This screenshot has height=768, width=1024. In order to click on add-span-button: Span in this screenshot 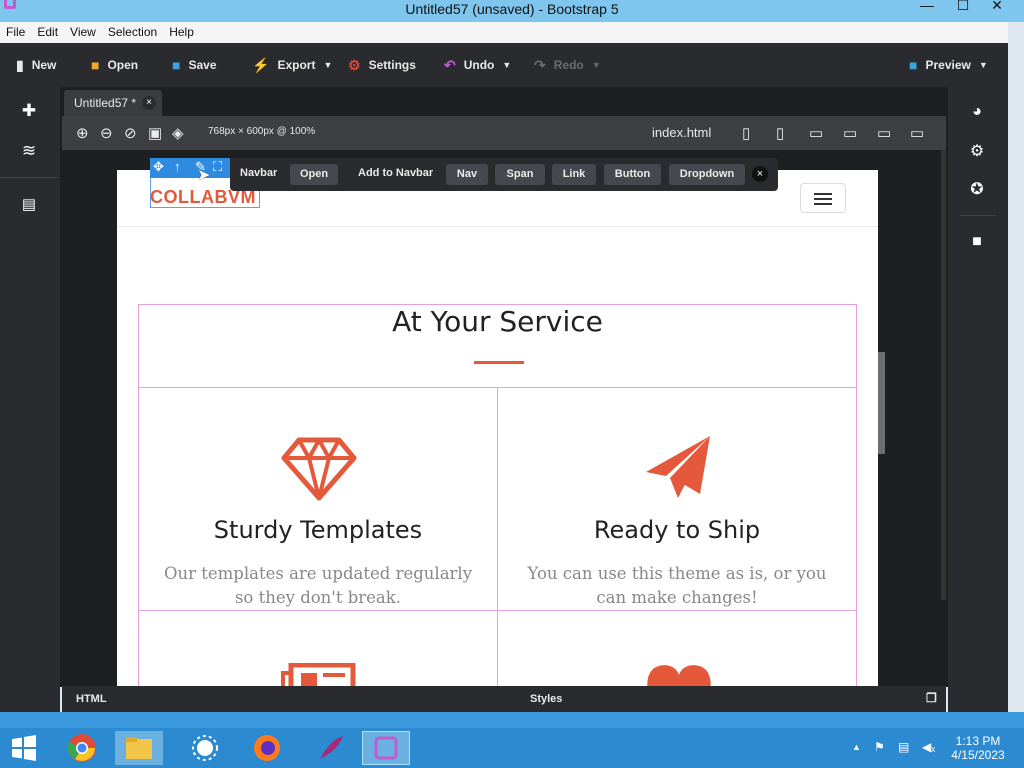, I will do `click(520, 174)`.